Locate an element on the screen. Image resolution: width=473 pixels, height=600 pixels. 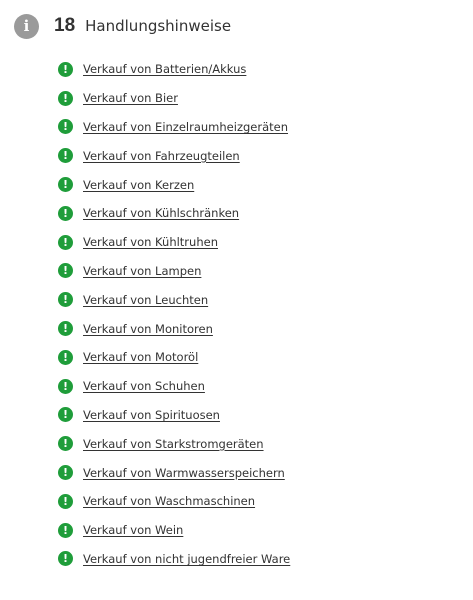
list-item: ! Verkauf von nicht jugendfreier Ware is located at coordinates (174, 559).